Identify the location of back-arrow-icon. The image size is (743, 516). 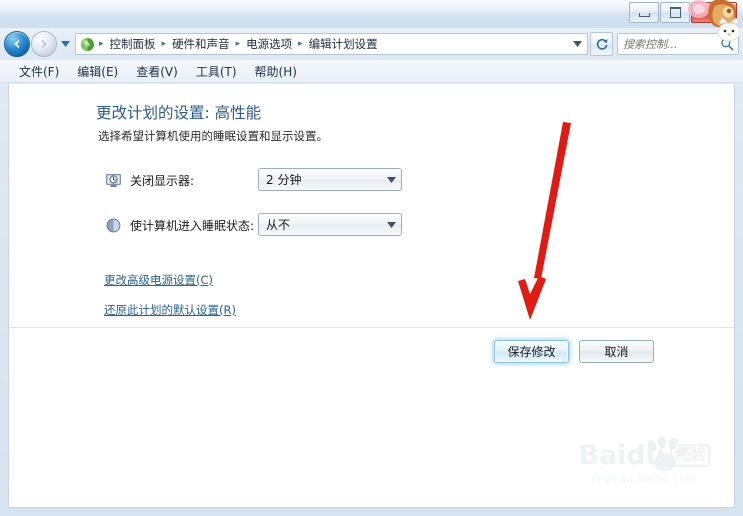
(16, 44).